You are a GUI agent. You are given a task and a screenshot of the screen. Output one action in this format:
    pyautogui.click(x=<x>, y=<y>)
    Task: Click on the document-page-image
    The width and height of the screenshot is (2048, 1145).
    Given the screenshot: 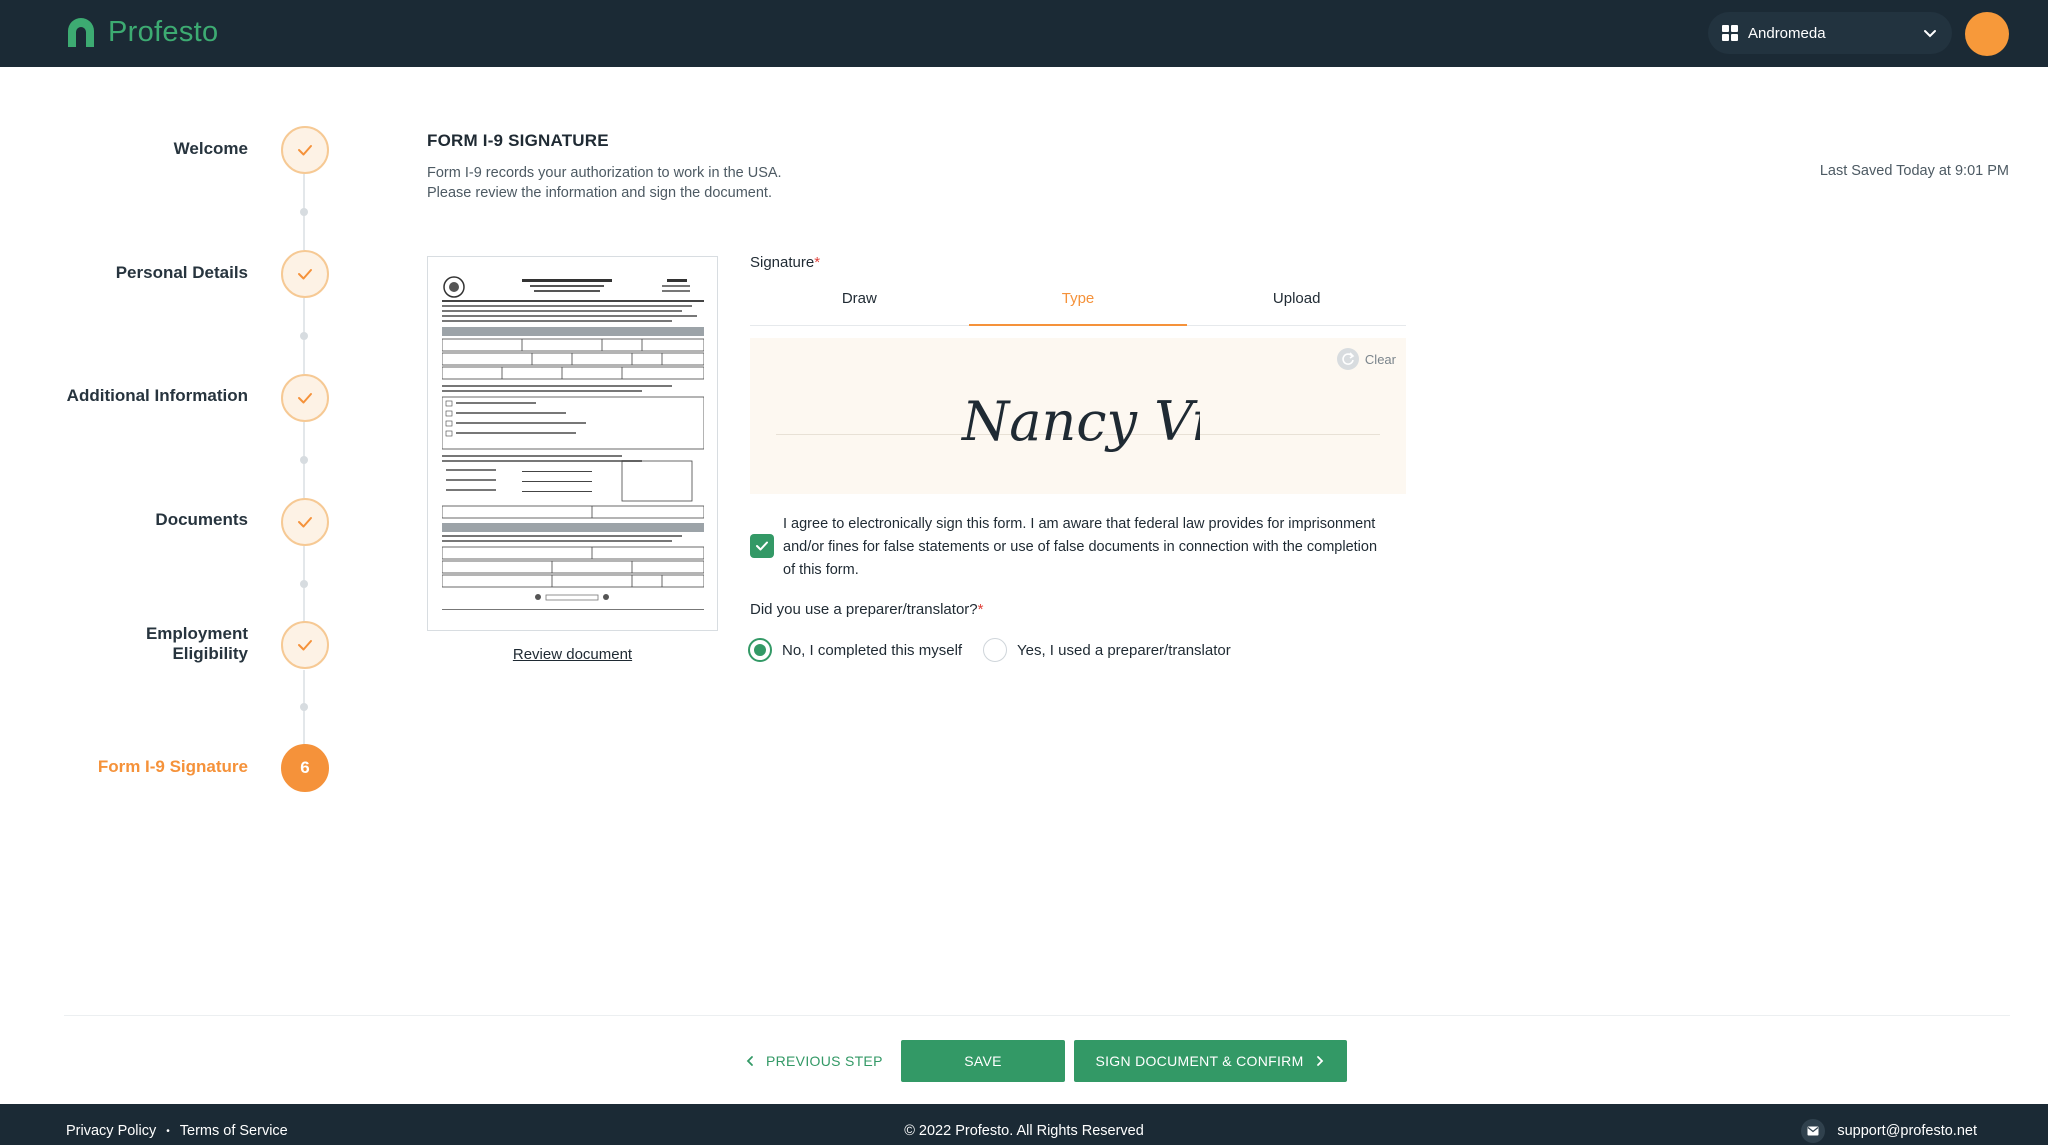 What is the action you would take?
    pyautogui.click(x=573, y=443)
    